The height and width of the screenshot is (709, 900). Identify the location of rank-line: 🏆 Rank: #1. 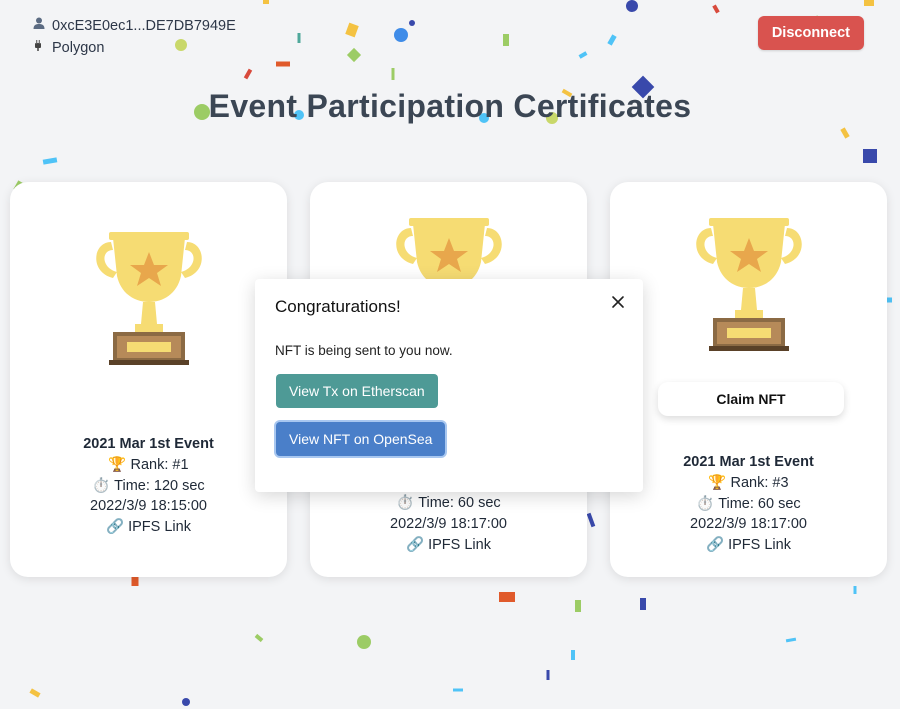
(148, 465).